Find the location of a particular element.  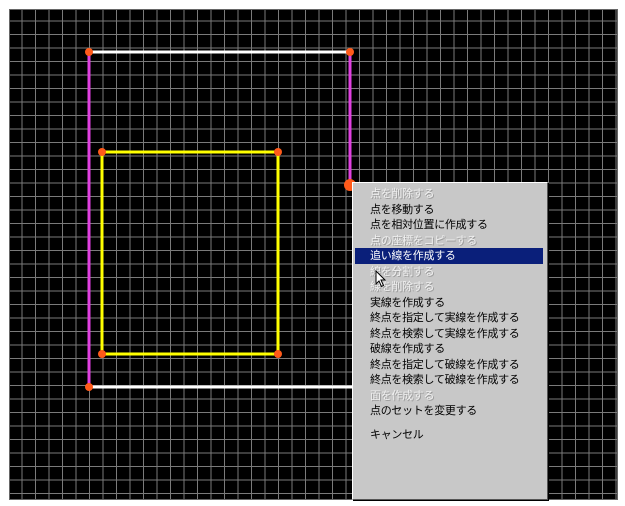

menu-item-dashed-line-specify-end: 終点を指定して破線を作成する is located at coordinates (450, 365).